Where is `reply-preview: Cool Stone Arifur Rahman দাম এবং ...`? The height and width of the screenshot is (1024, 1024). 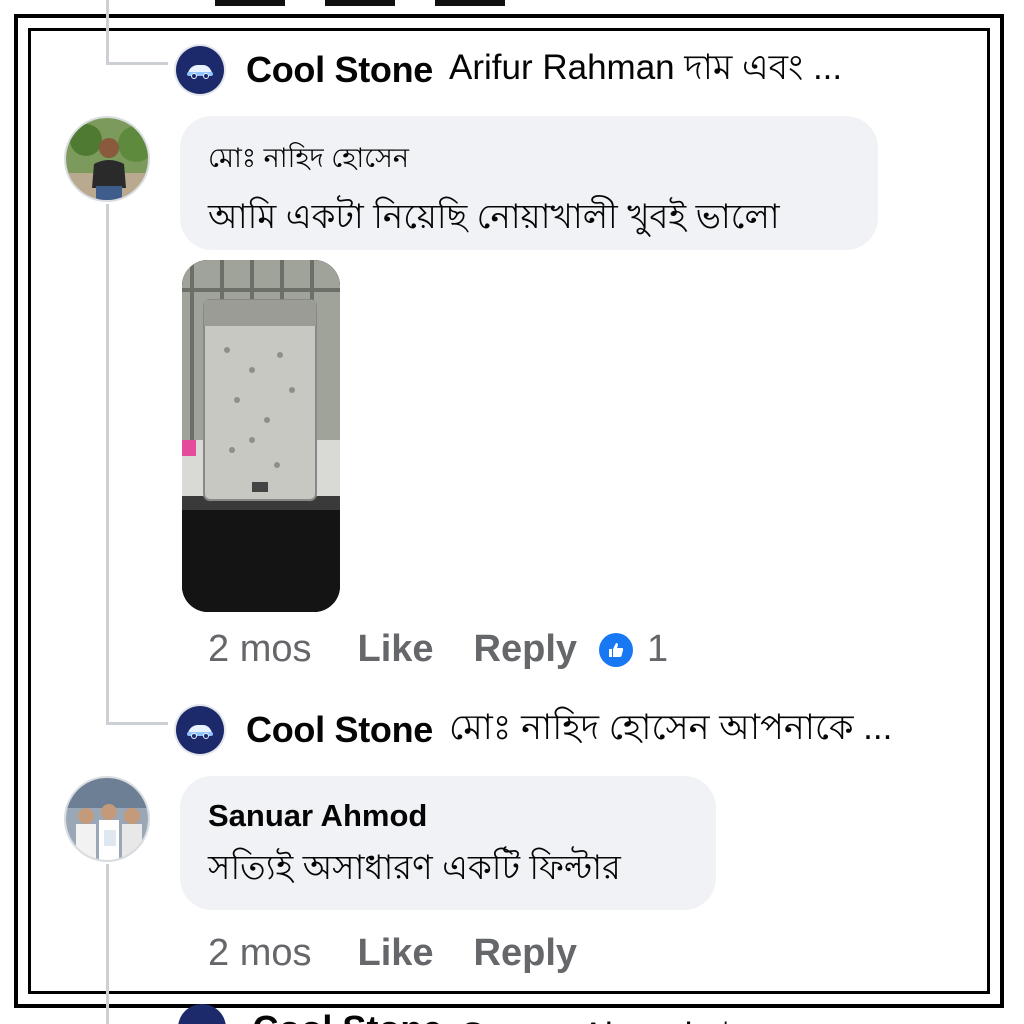 reply-preview: Cool Stone Arifur Rahman দাম এবং ... is located at coordinates (509, 69).